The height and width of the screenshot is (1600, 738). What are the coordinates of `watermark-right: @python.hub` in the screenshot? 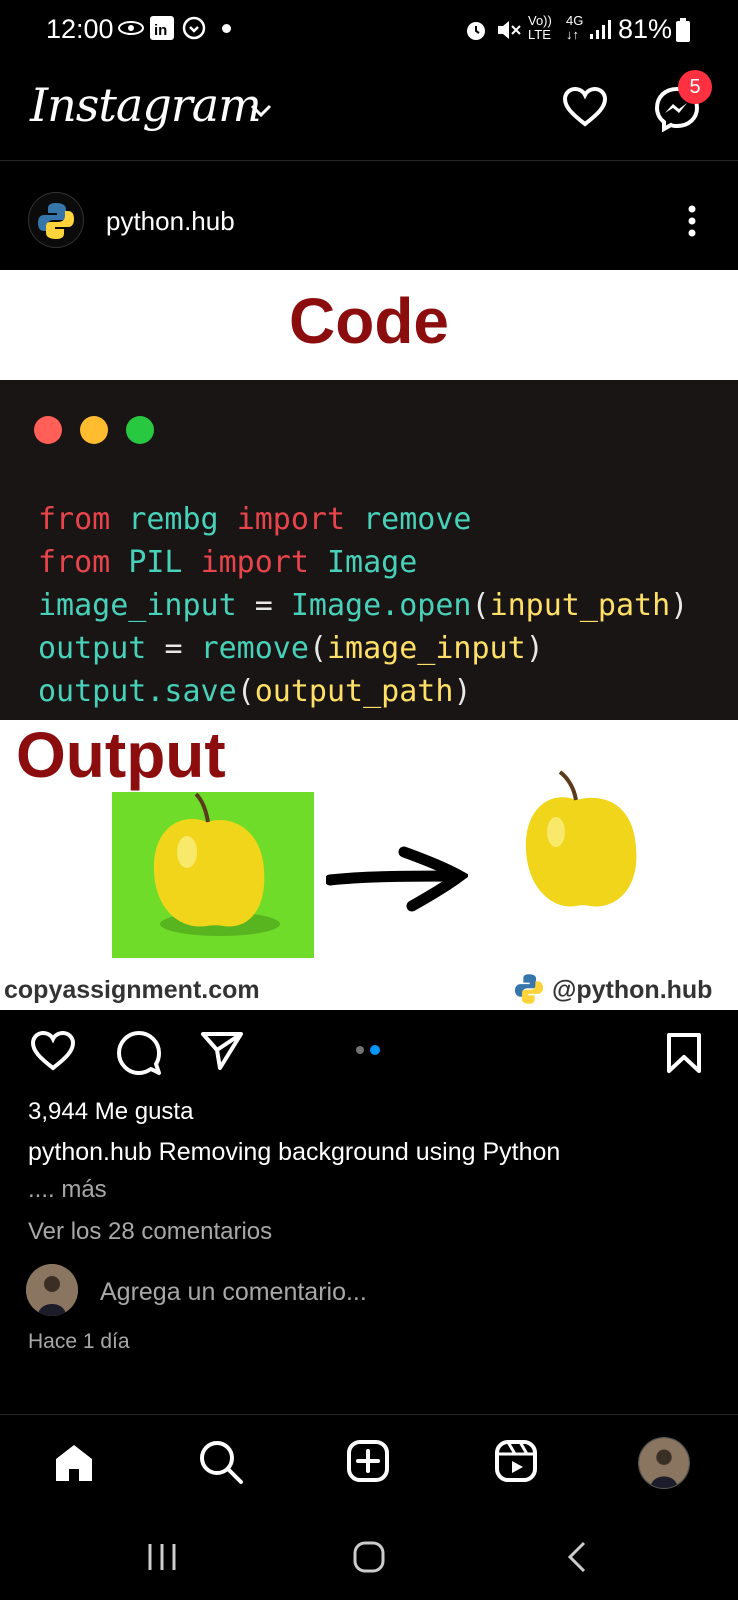 It's located at (632, 990).